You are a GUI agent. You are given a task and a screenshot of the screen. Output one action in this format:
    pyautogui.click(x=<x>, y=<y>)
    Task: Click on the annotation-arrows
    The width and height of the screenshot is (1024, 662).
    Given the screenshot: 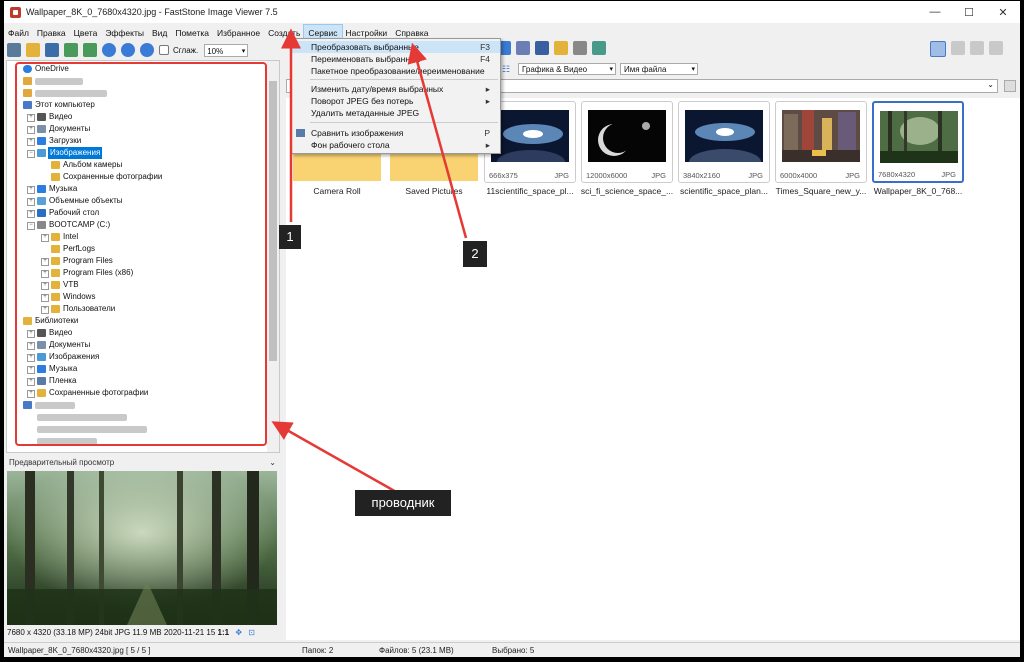 What is the action you would take?
    pyautogui.click(x=369, y=261)
    